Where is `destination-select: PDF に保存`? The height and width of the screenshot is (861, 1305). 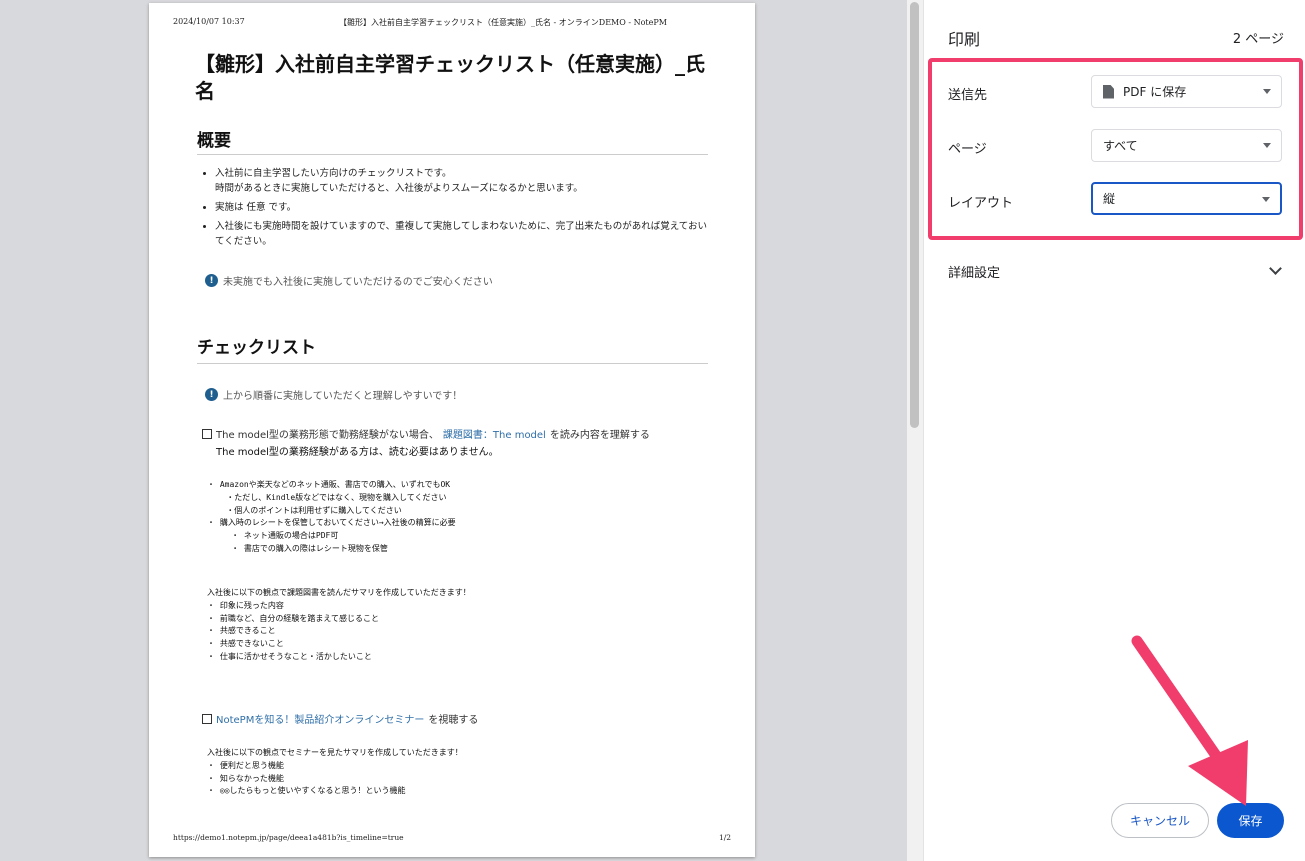
destination-select: PDF に保存 is located at coordinates (1186, 91).